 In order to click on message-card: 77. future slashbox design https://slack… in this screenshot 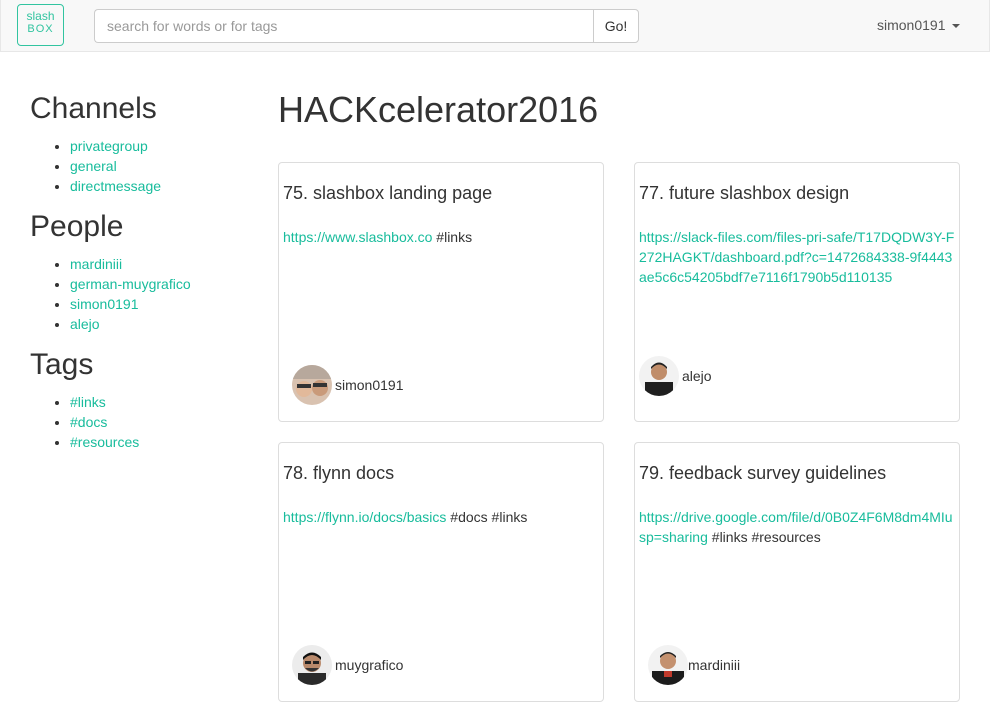, I will do `click(797, 292)`.